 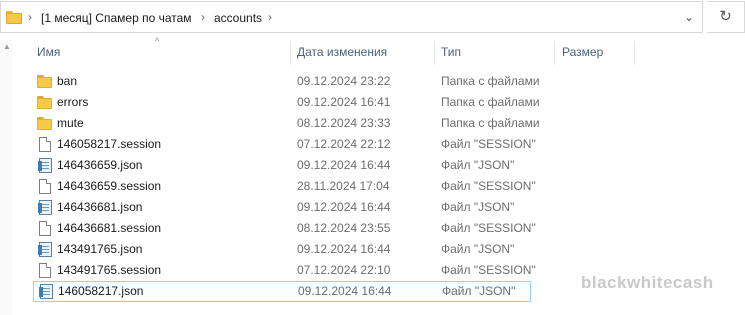 I want to click on file-name: 146436659.json, so click(x=100, y=165).